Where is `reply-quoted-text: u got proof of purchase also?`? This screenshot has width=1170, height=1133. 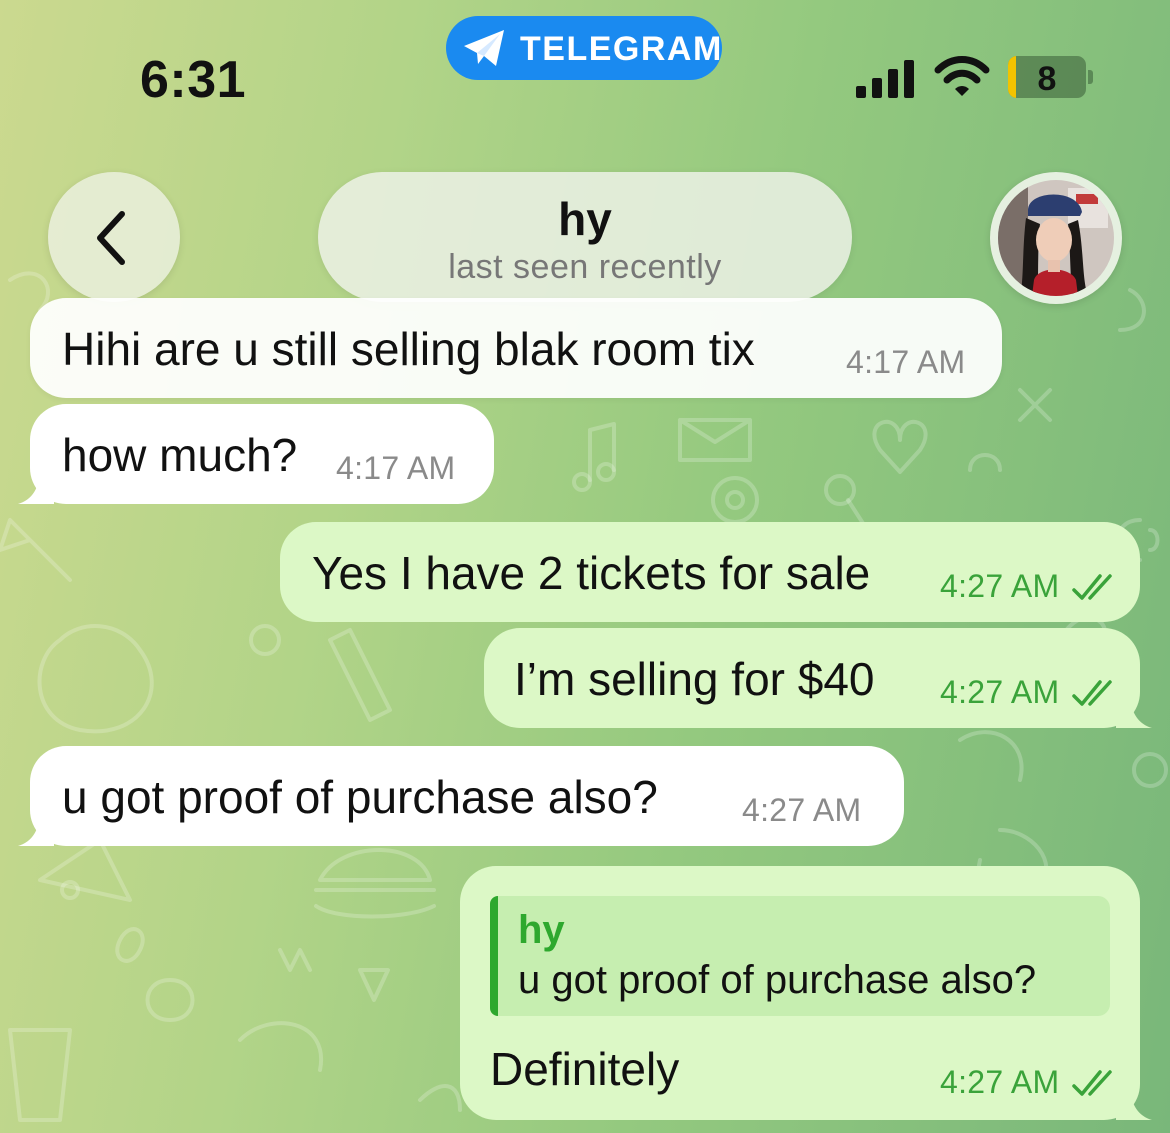
reply-quoted-text: u got proof of purchase also? is located at coordinates (777, 980).